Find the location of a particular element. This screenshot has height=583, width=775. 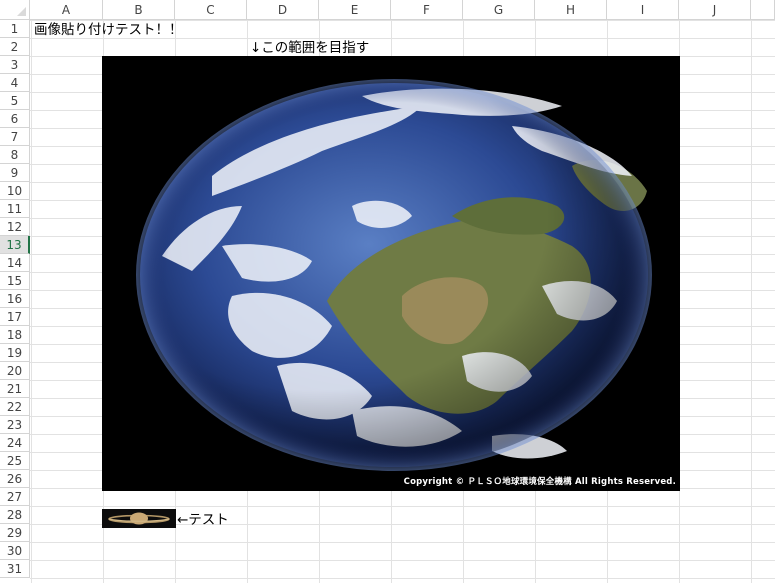

row-header-3: 3 is located at coordinates (15, 65).